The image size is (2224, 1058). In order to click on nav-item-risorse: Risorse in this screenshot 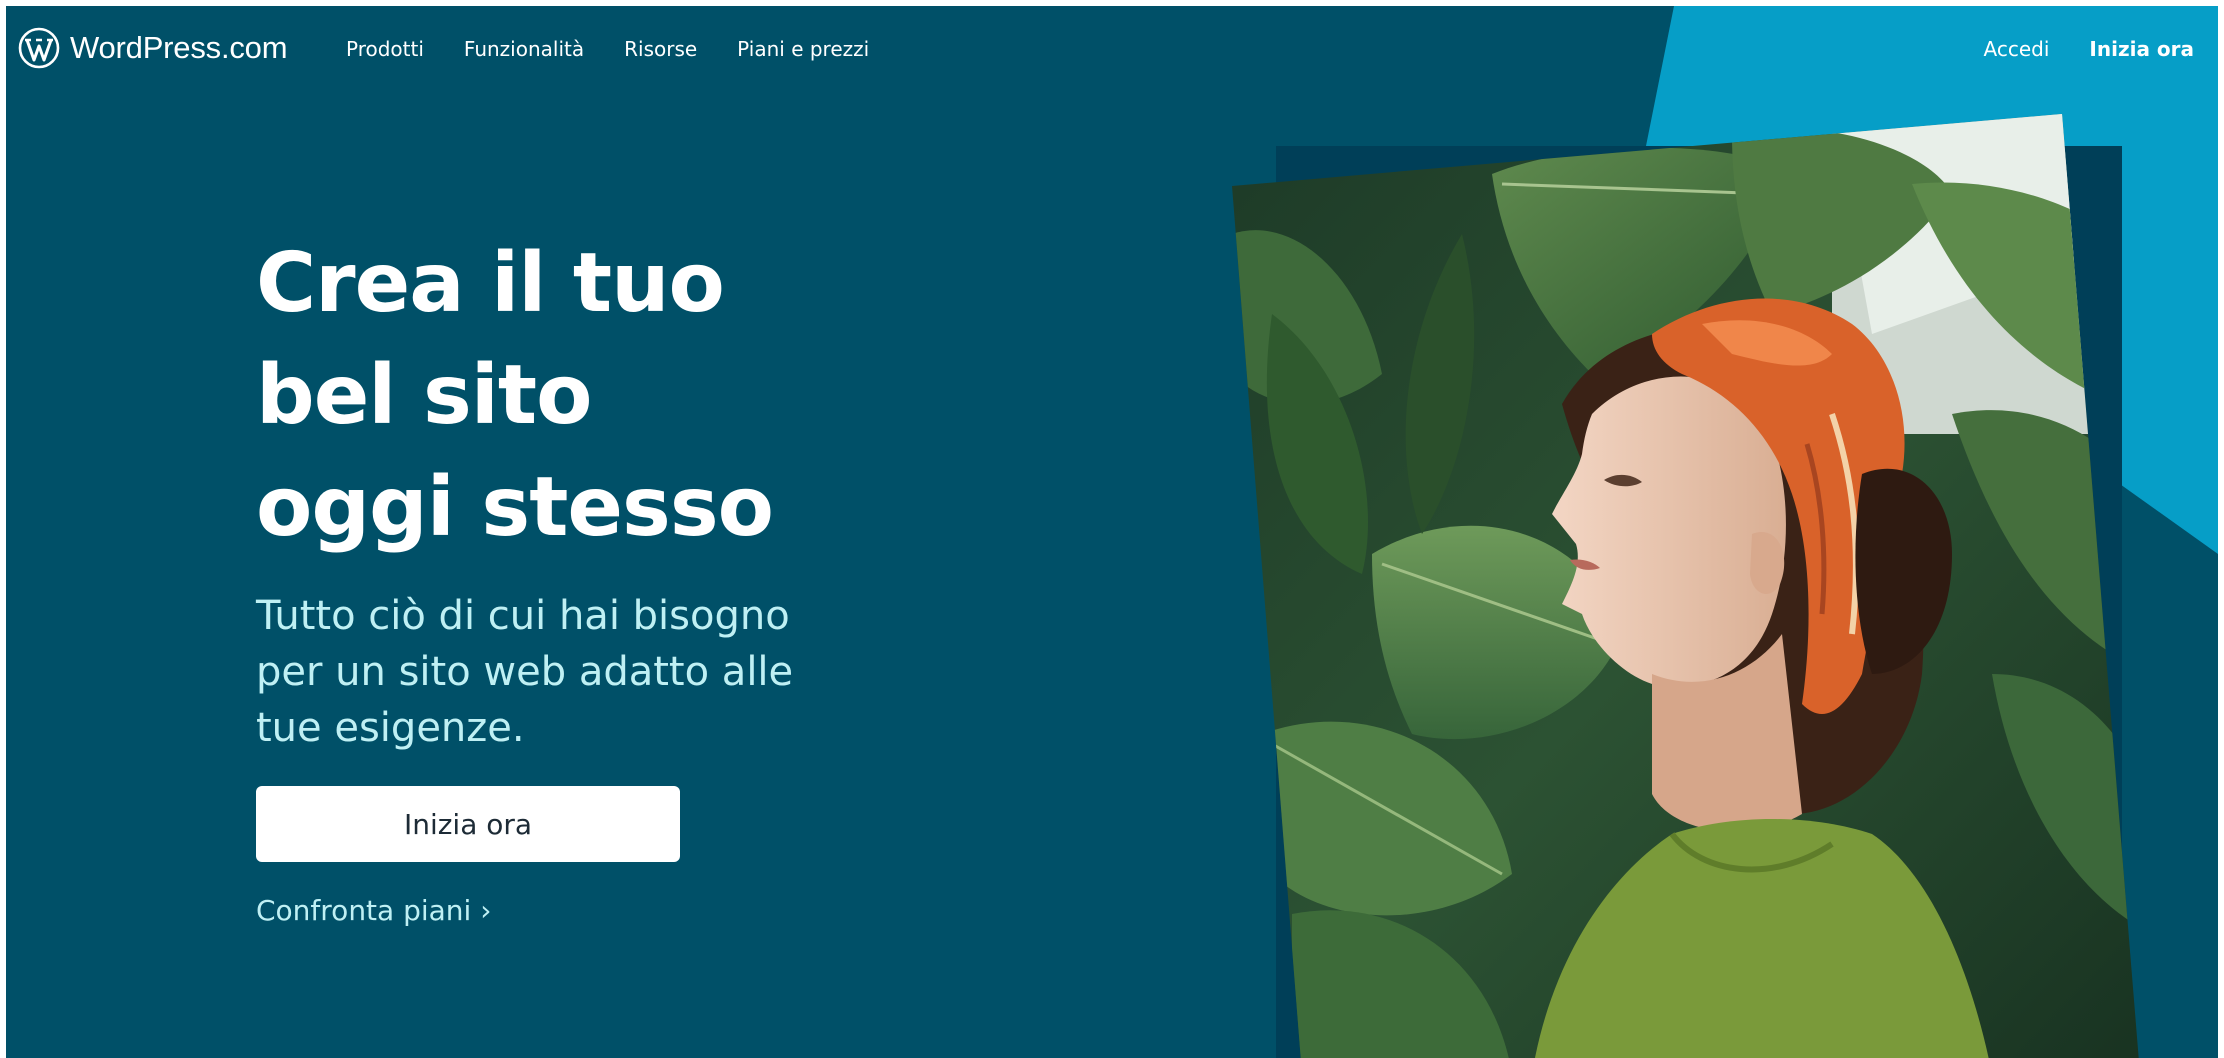, I will do `click(660, 49)`.